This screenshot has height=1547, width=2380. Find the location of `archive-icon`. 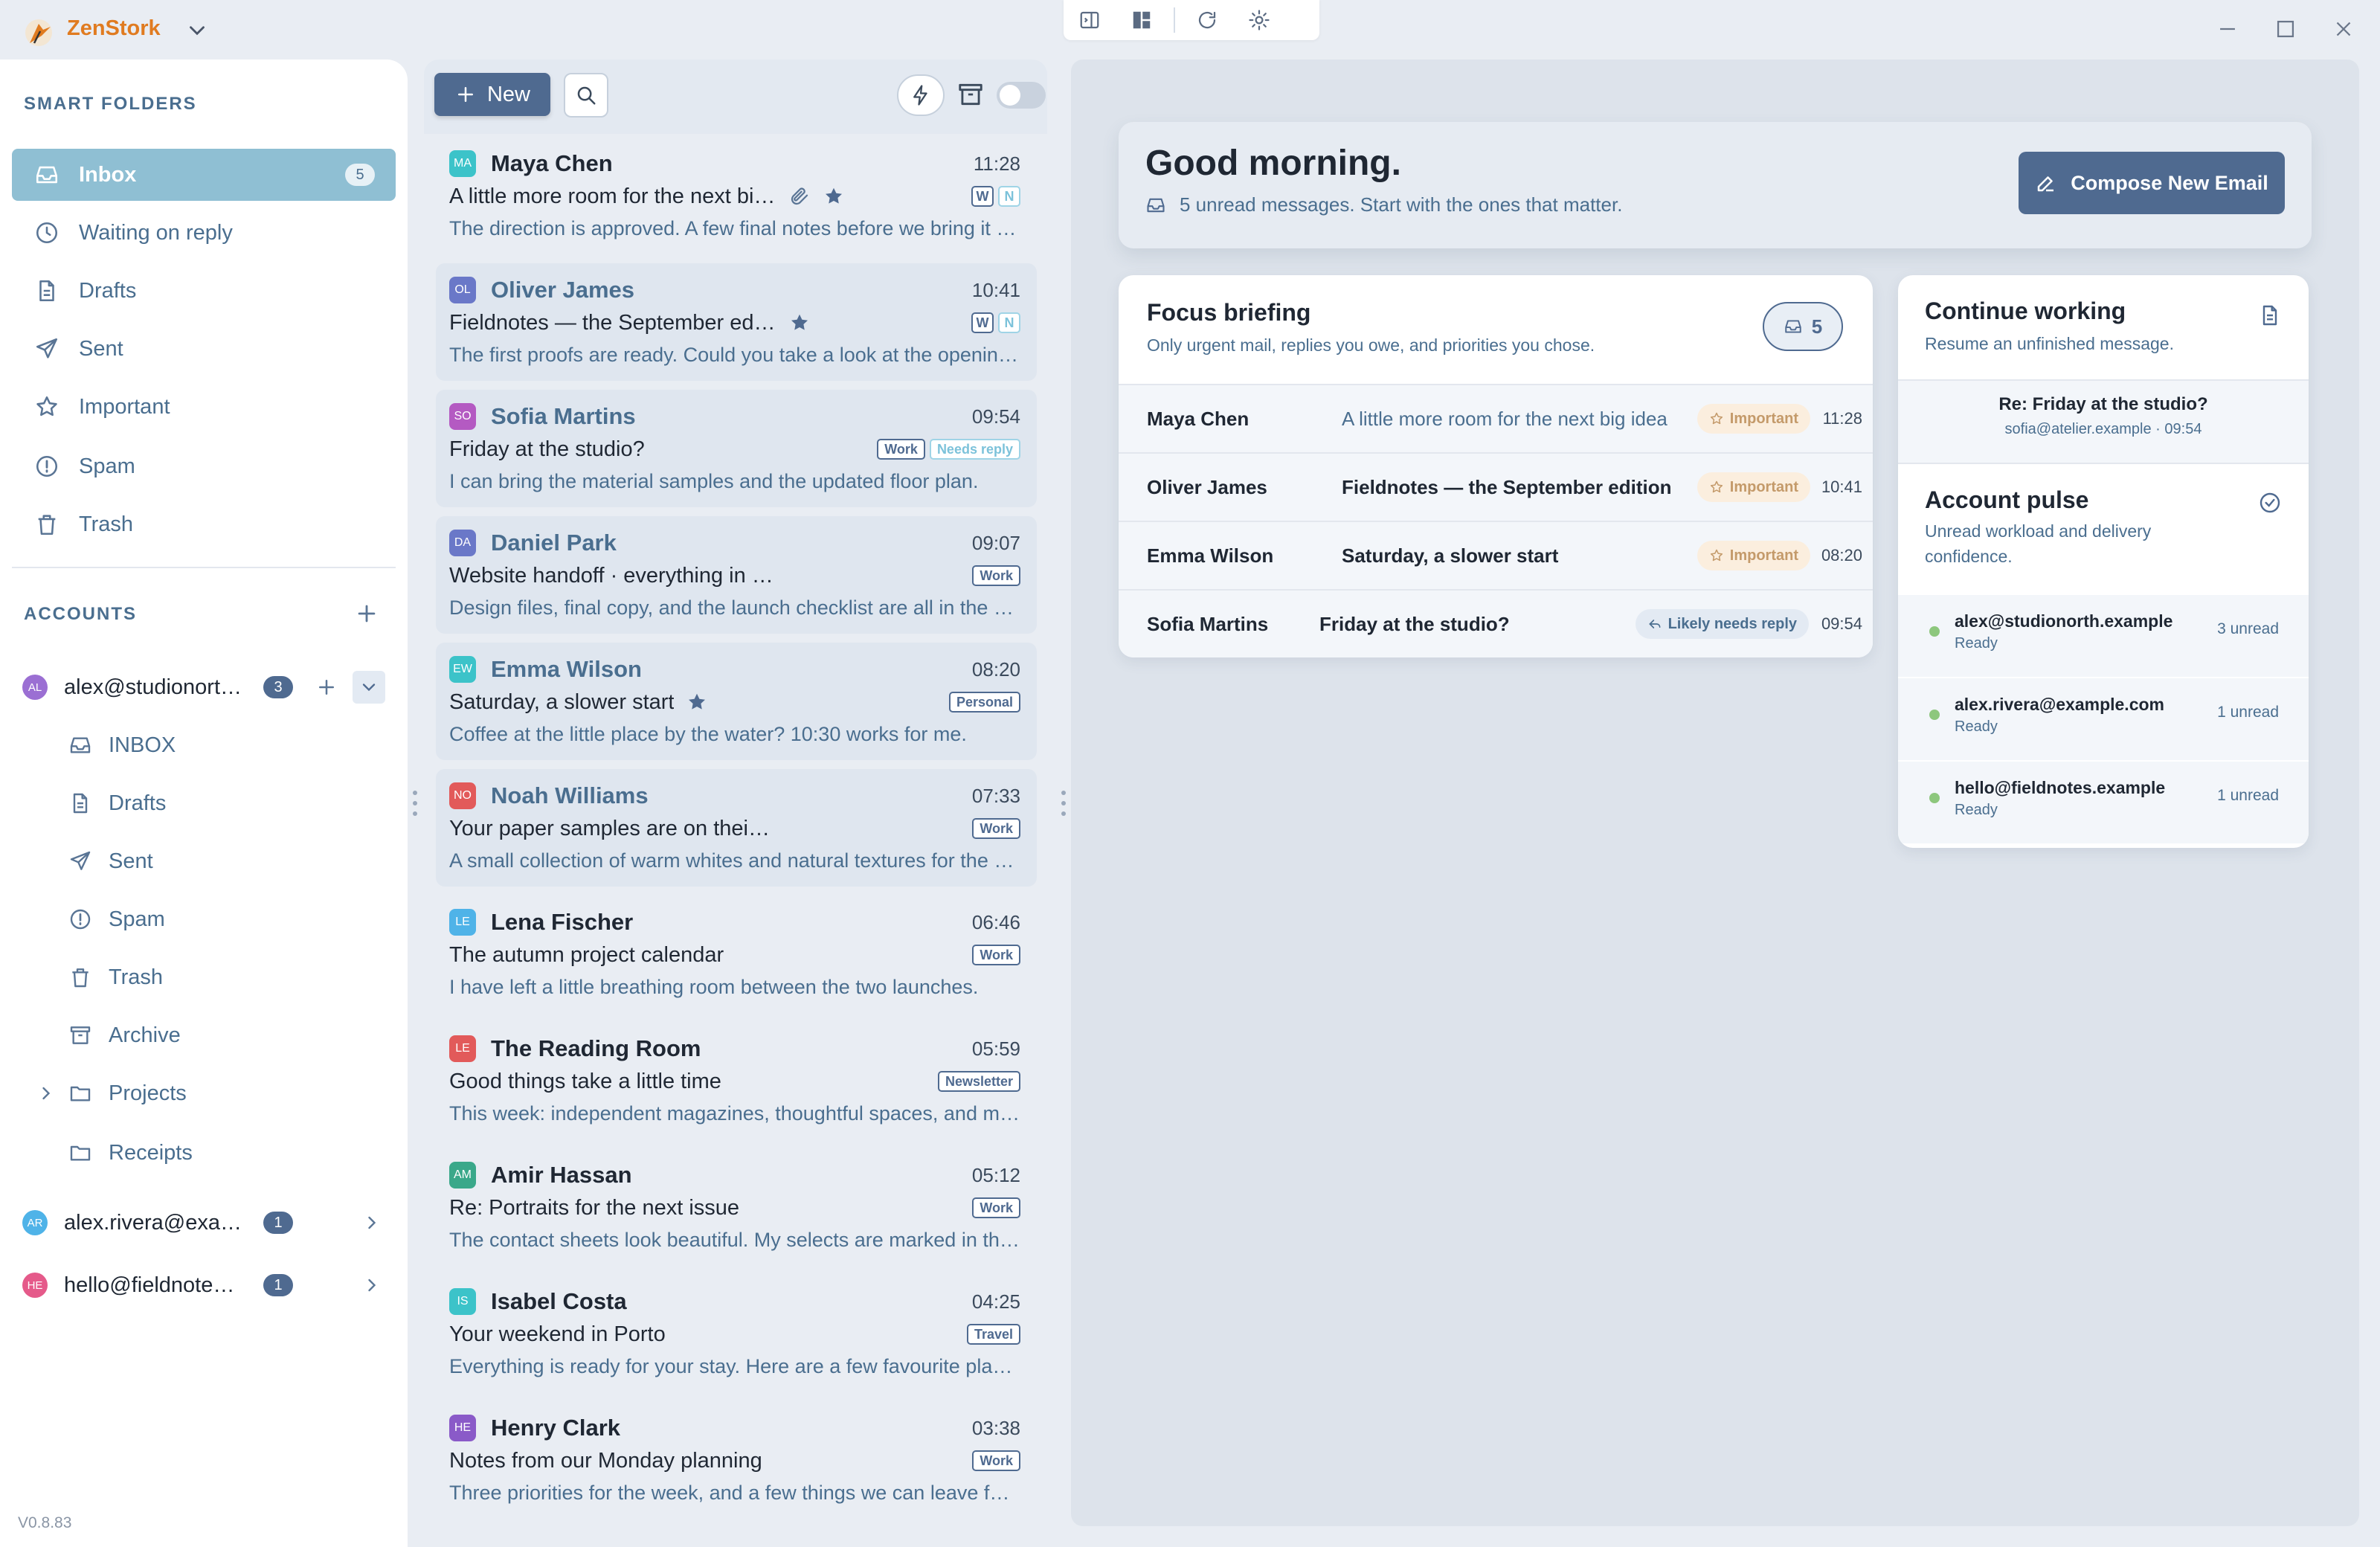

archive-icon is located at coordinates (971, 94).